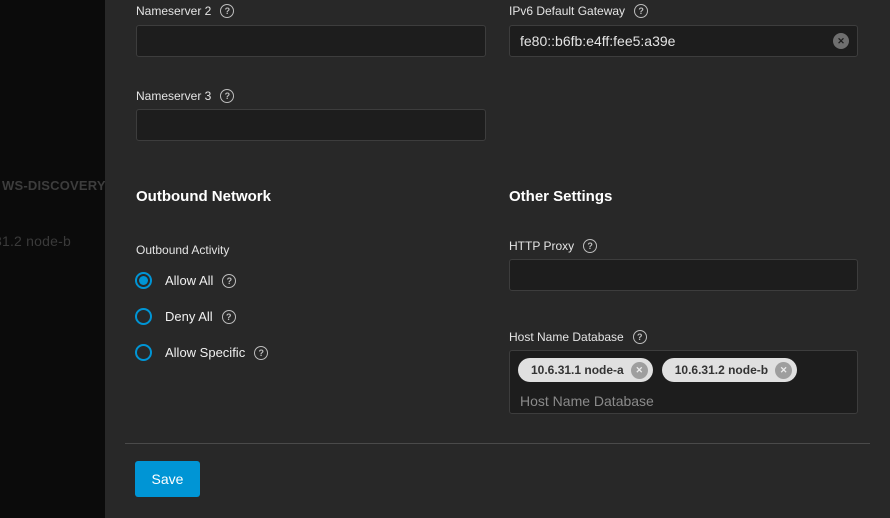 The width and height of the screenshot is (890, 518). I want to click on host-name-database-placeholder: Host Name Database, so click(684, 401).